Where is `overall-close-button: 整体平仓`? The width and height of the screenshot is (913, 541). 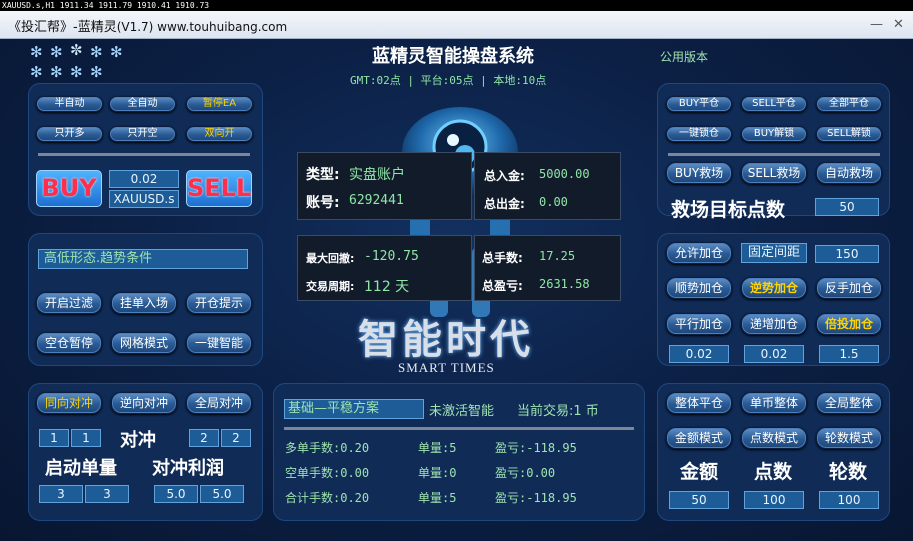
overall-close-button: 整体平仓 is located at coordinates (699, 403).